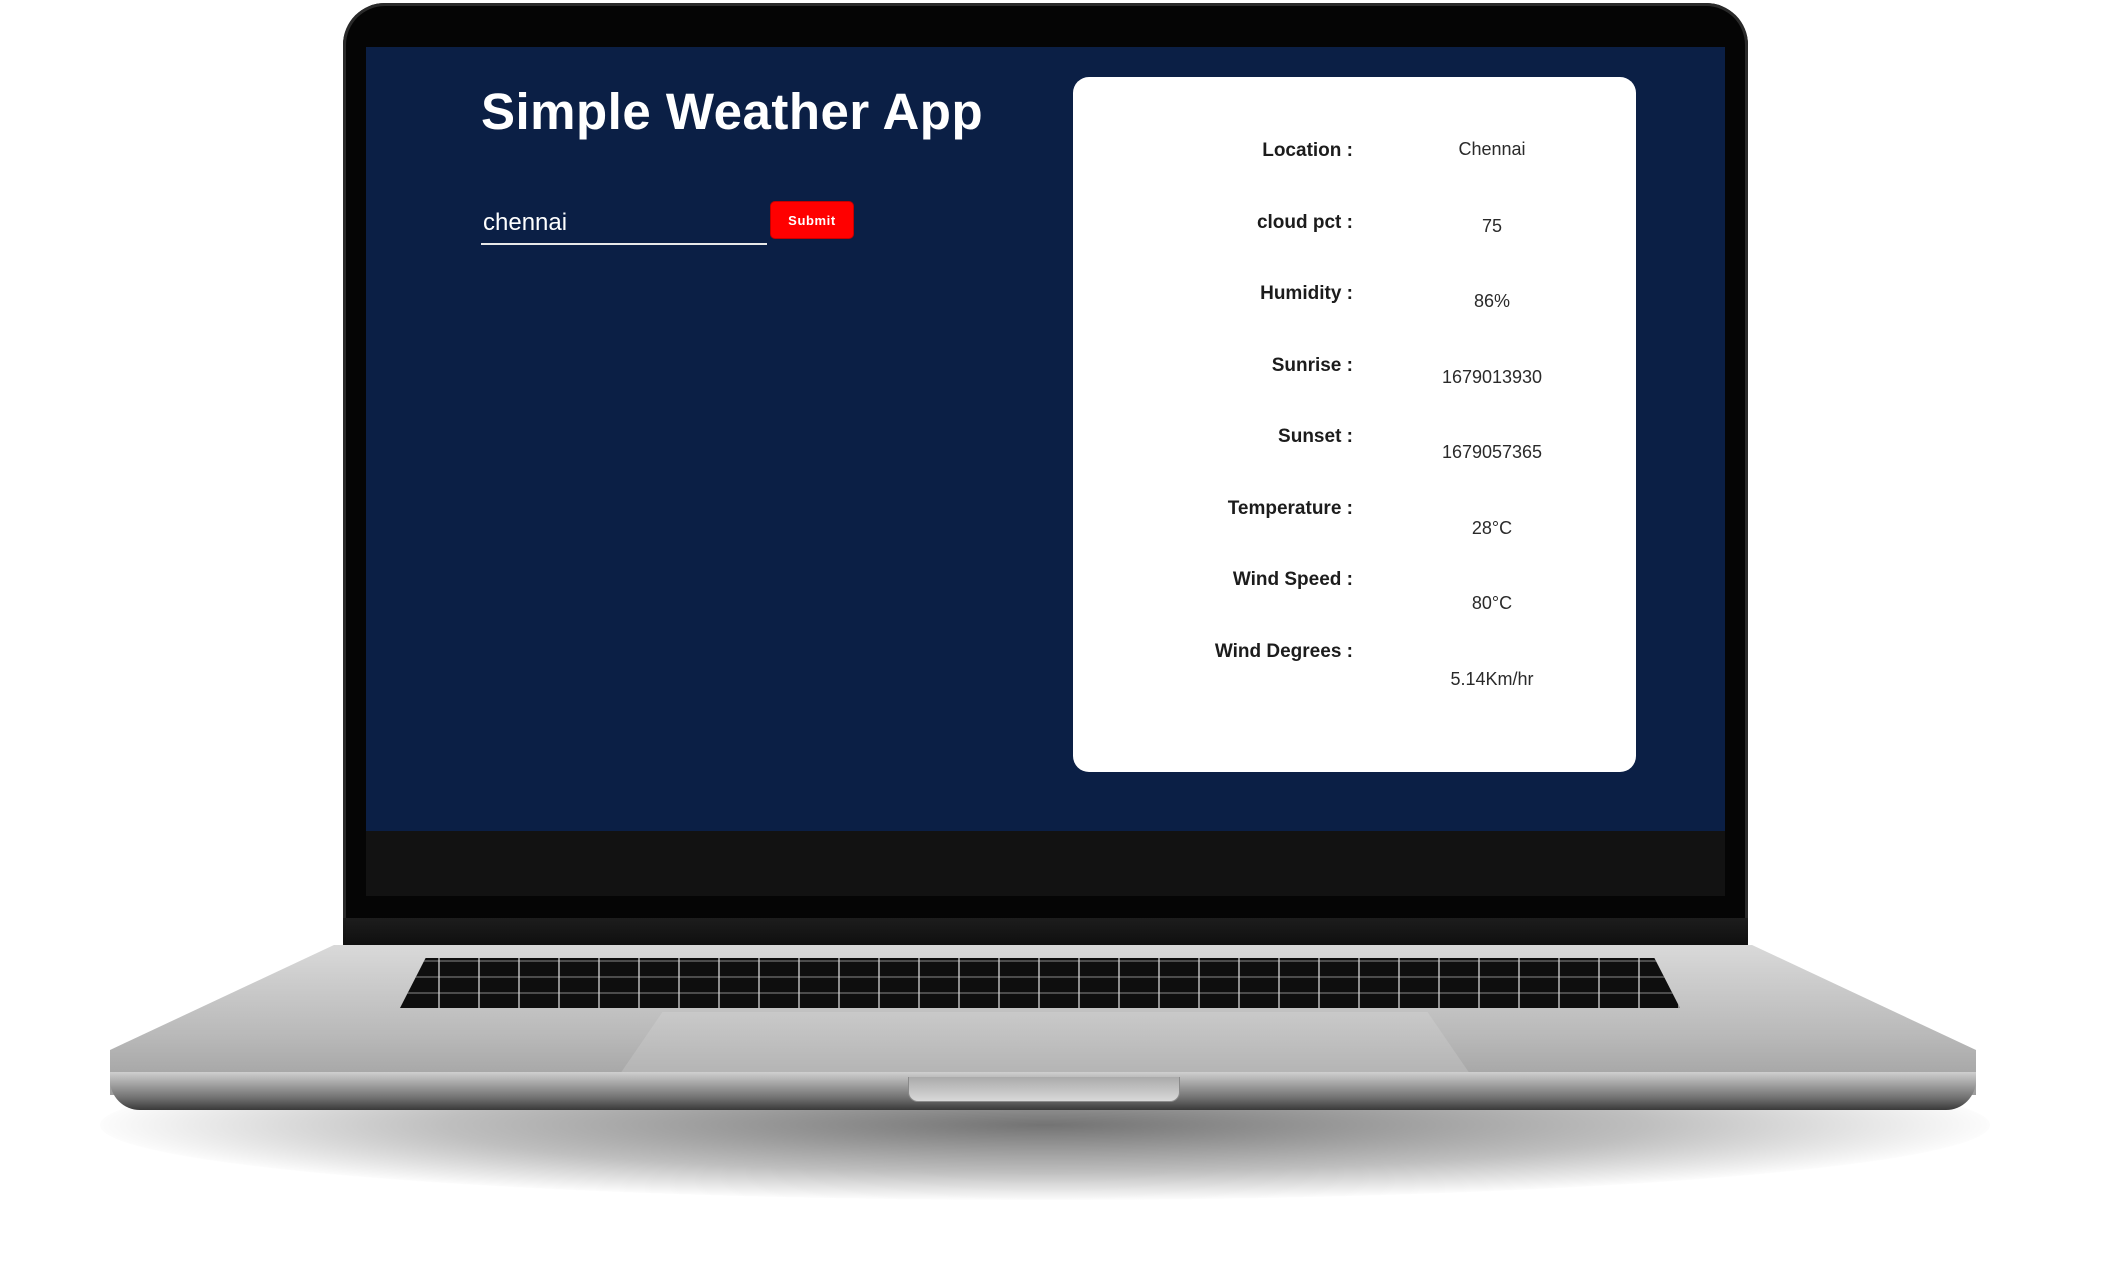  I want to click on city-input, so click(624, 224).